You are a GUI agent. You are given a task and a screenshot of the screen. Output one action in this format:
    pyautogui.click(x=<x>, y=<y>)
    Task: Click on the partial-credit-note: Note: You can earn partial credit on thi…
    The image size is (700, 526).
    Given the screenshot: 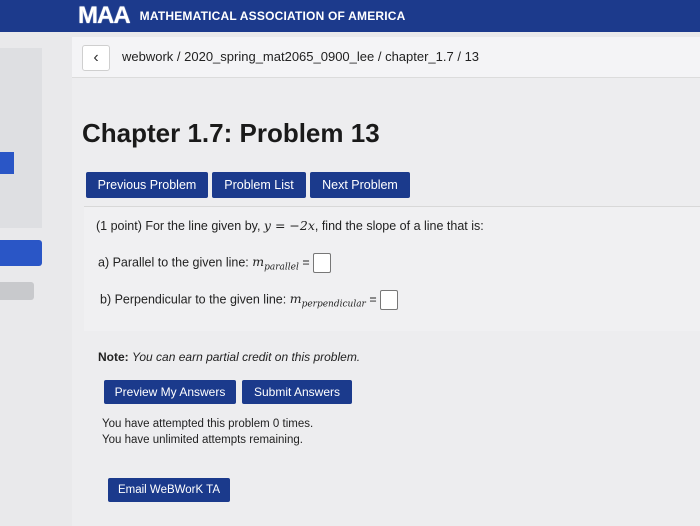 What is the action you would take?
    pyautogui.click(x=229, y=357)
    